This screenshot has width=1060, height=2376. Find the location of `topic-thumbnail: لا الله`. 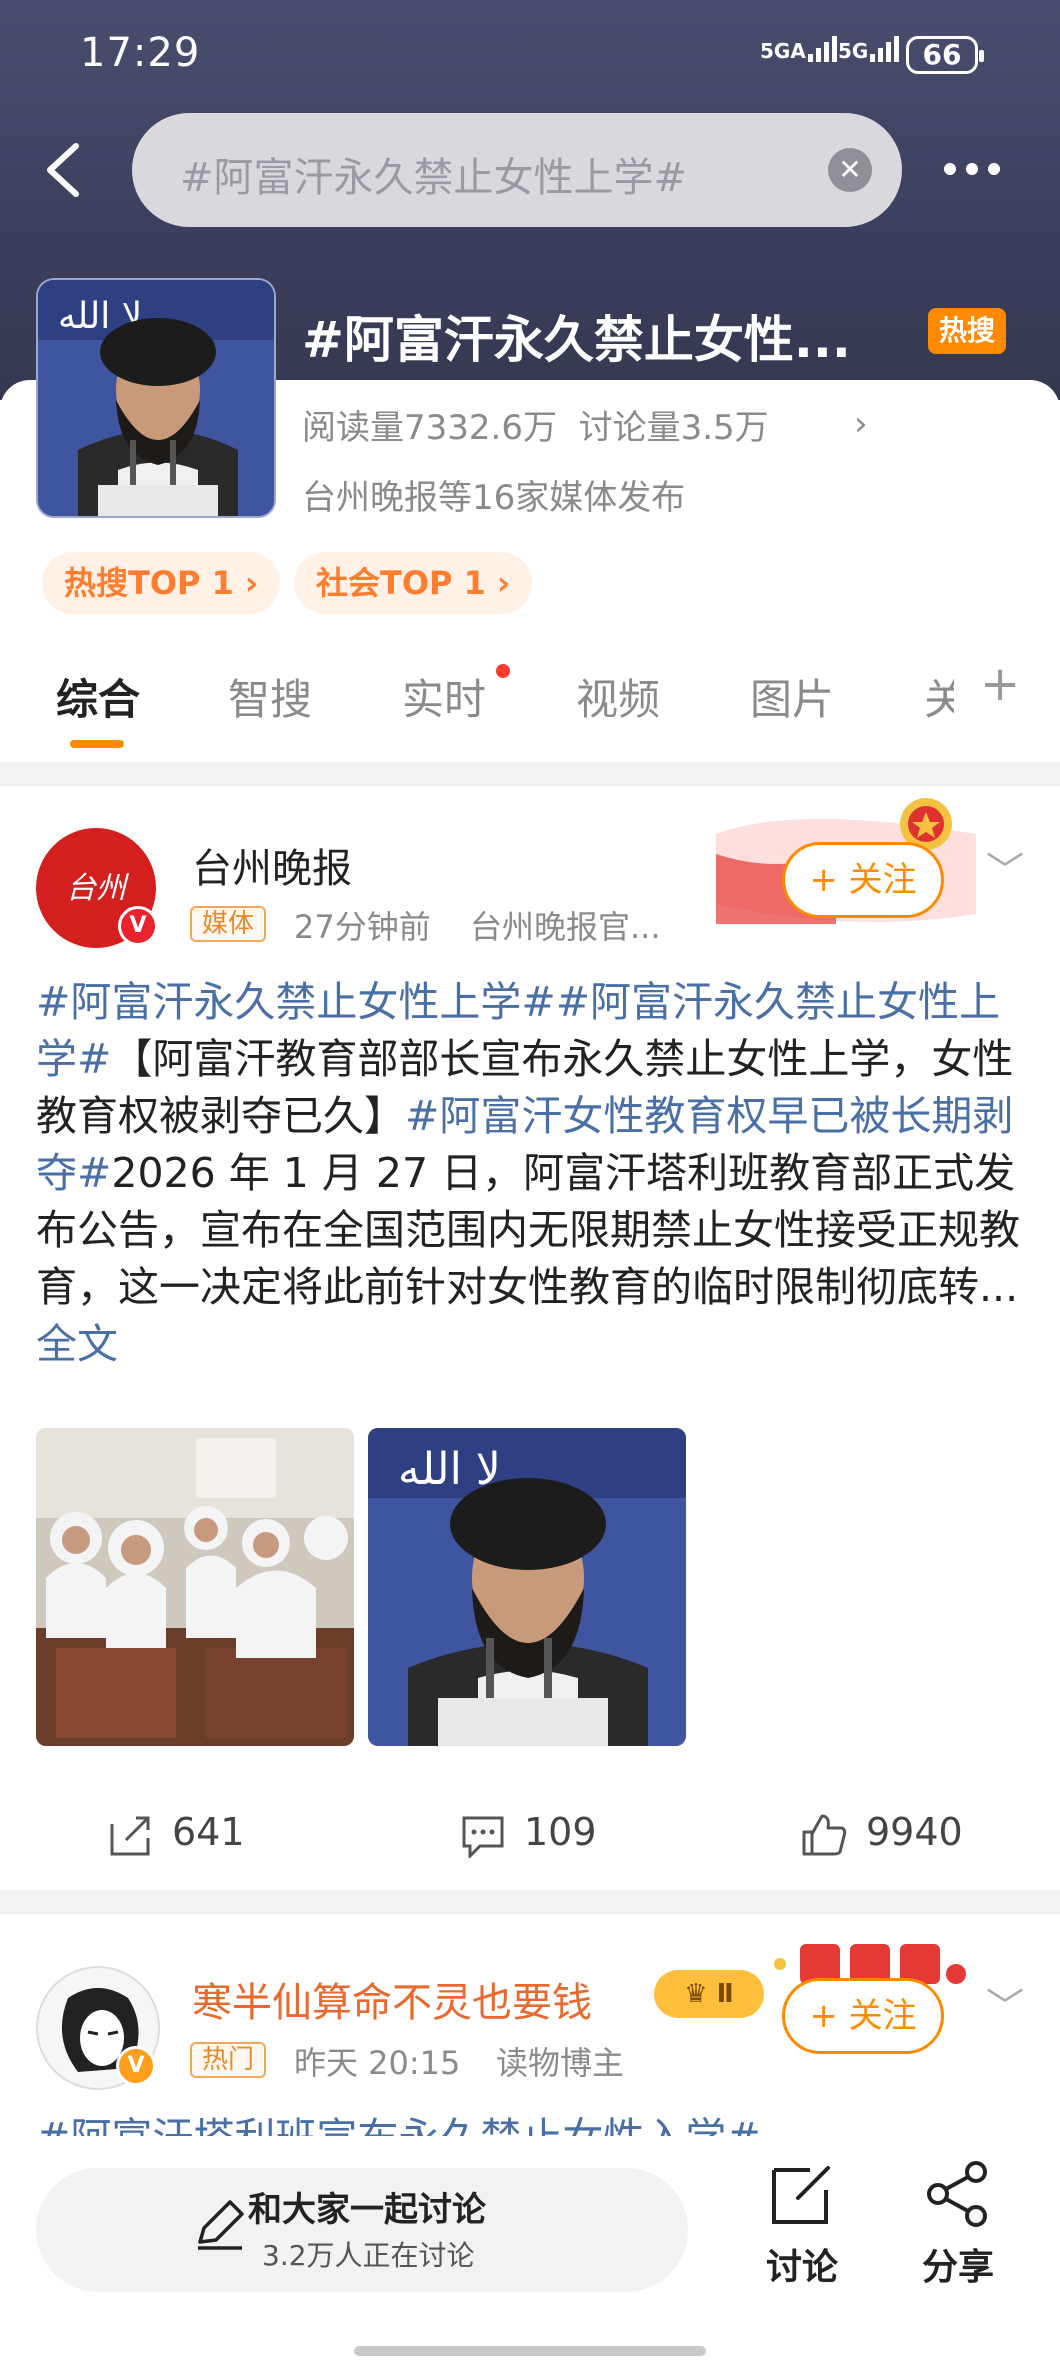

topic-thumbnail: لا الله is located at coordinates (156, 398).